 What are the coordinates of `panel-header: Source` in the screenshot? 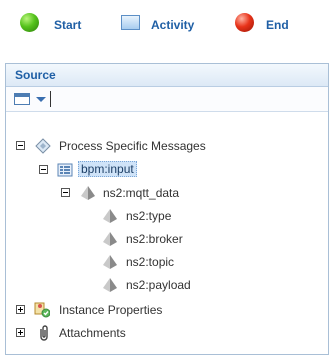 It's located at (167, 75).